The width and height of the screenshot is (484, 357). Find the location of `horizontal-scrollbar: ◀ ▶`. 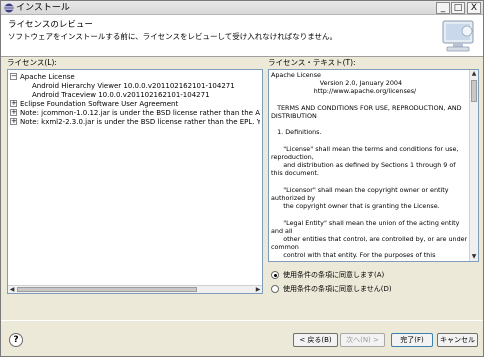

horizontal-scrollbar: ◀ ▶ is located at coordinates (135, 289).